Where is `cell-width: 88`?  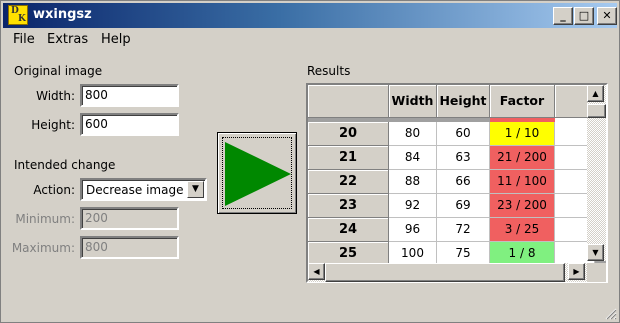 cell-width: 88 is located at coordinates (413, 182).